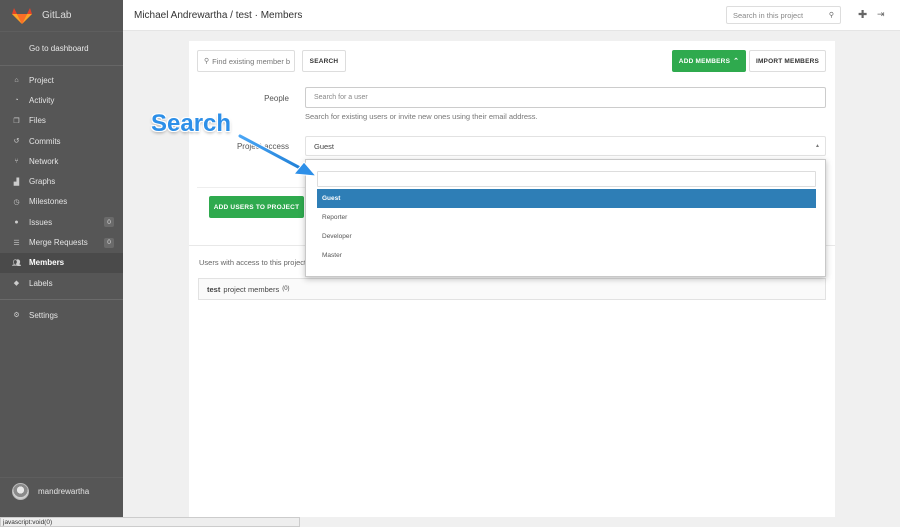 The width and height of the screenshot is (900, 527). Describe the element at coordinates (57, 15) in the screenshot. I see `brand-name: GitLab` at that location.